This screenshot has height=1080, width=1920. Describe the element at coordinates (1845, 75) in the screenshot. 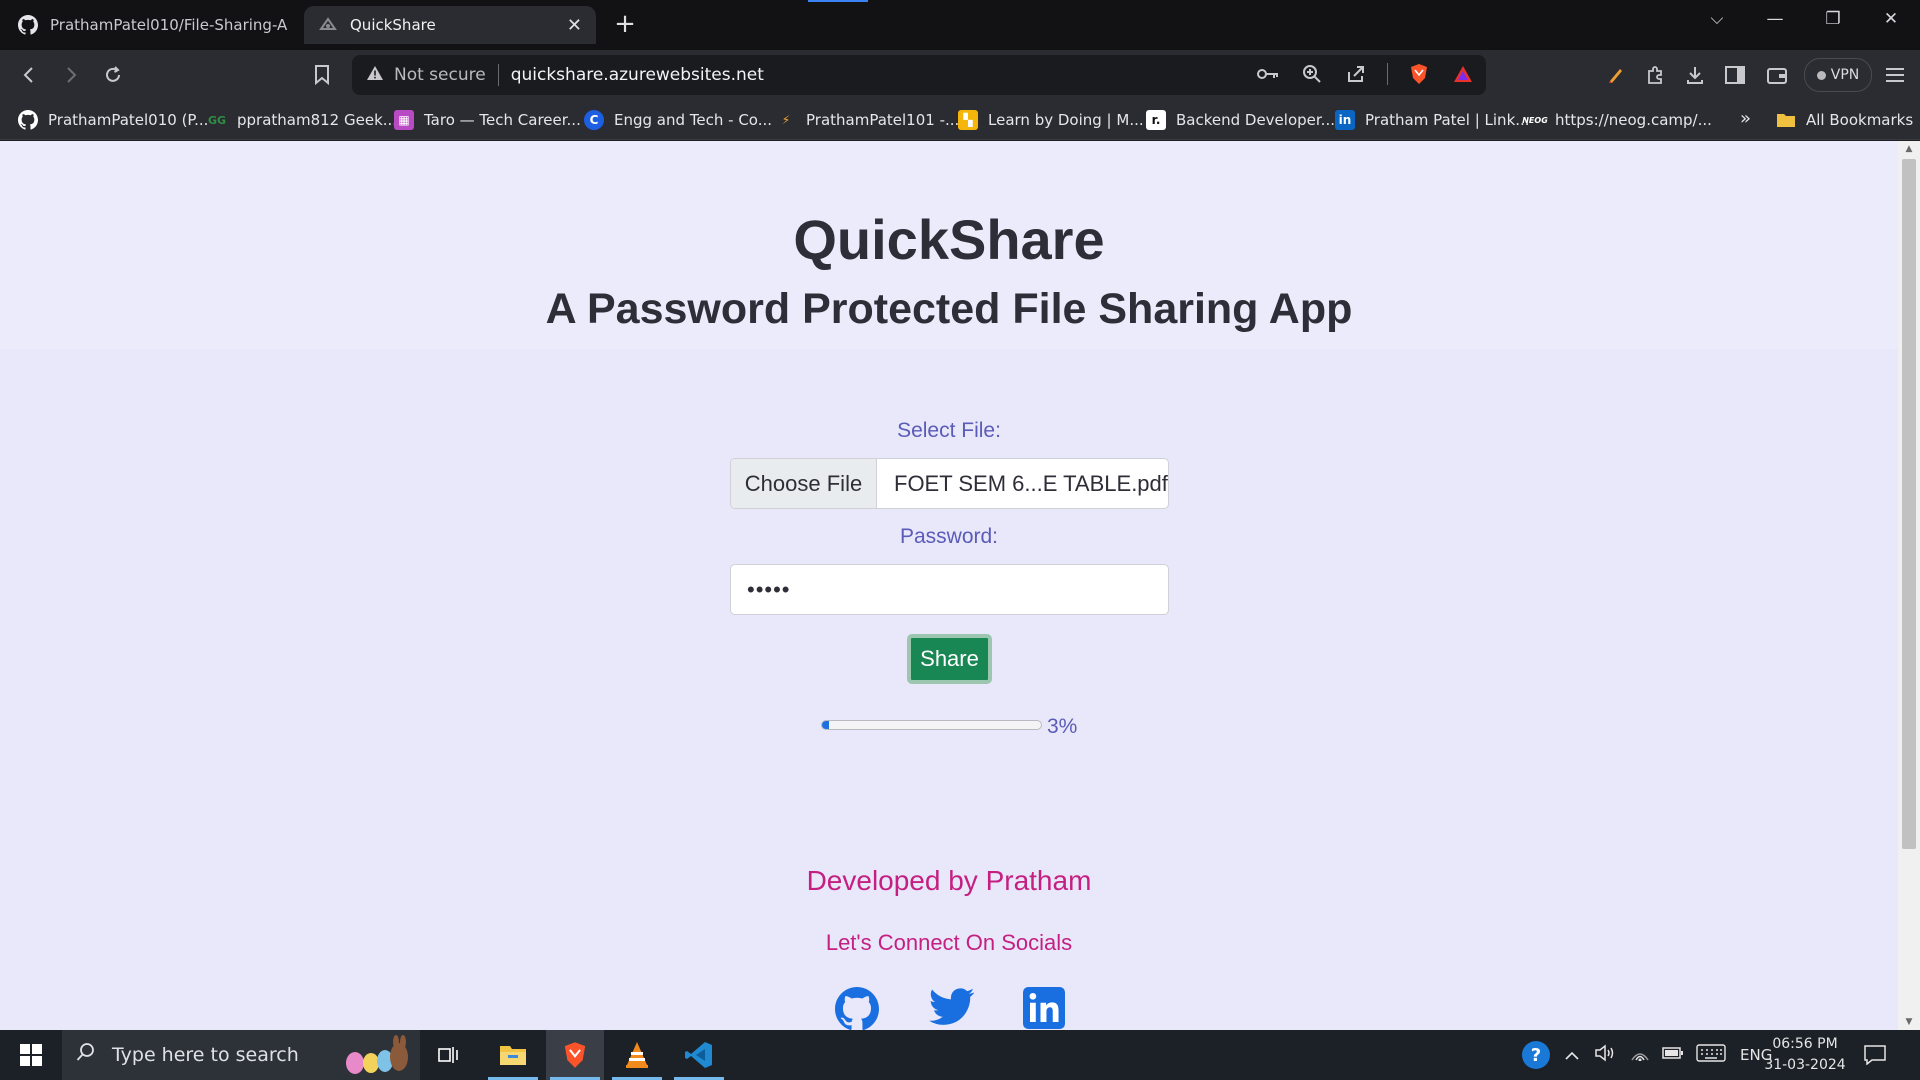

I see `vpn-label: VPN` at that location.